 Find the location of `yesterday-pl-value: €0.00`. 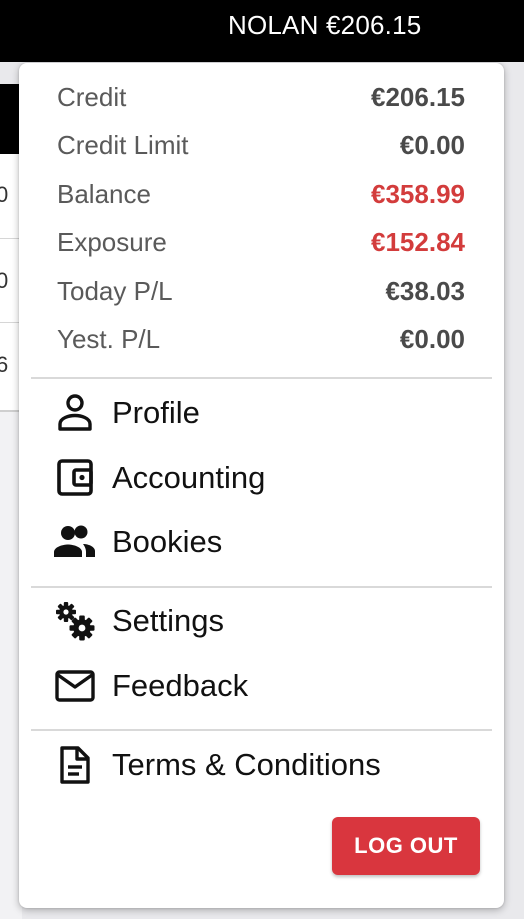

yesterday-pl-value: €0.00 is located at coordinates (432, 339).